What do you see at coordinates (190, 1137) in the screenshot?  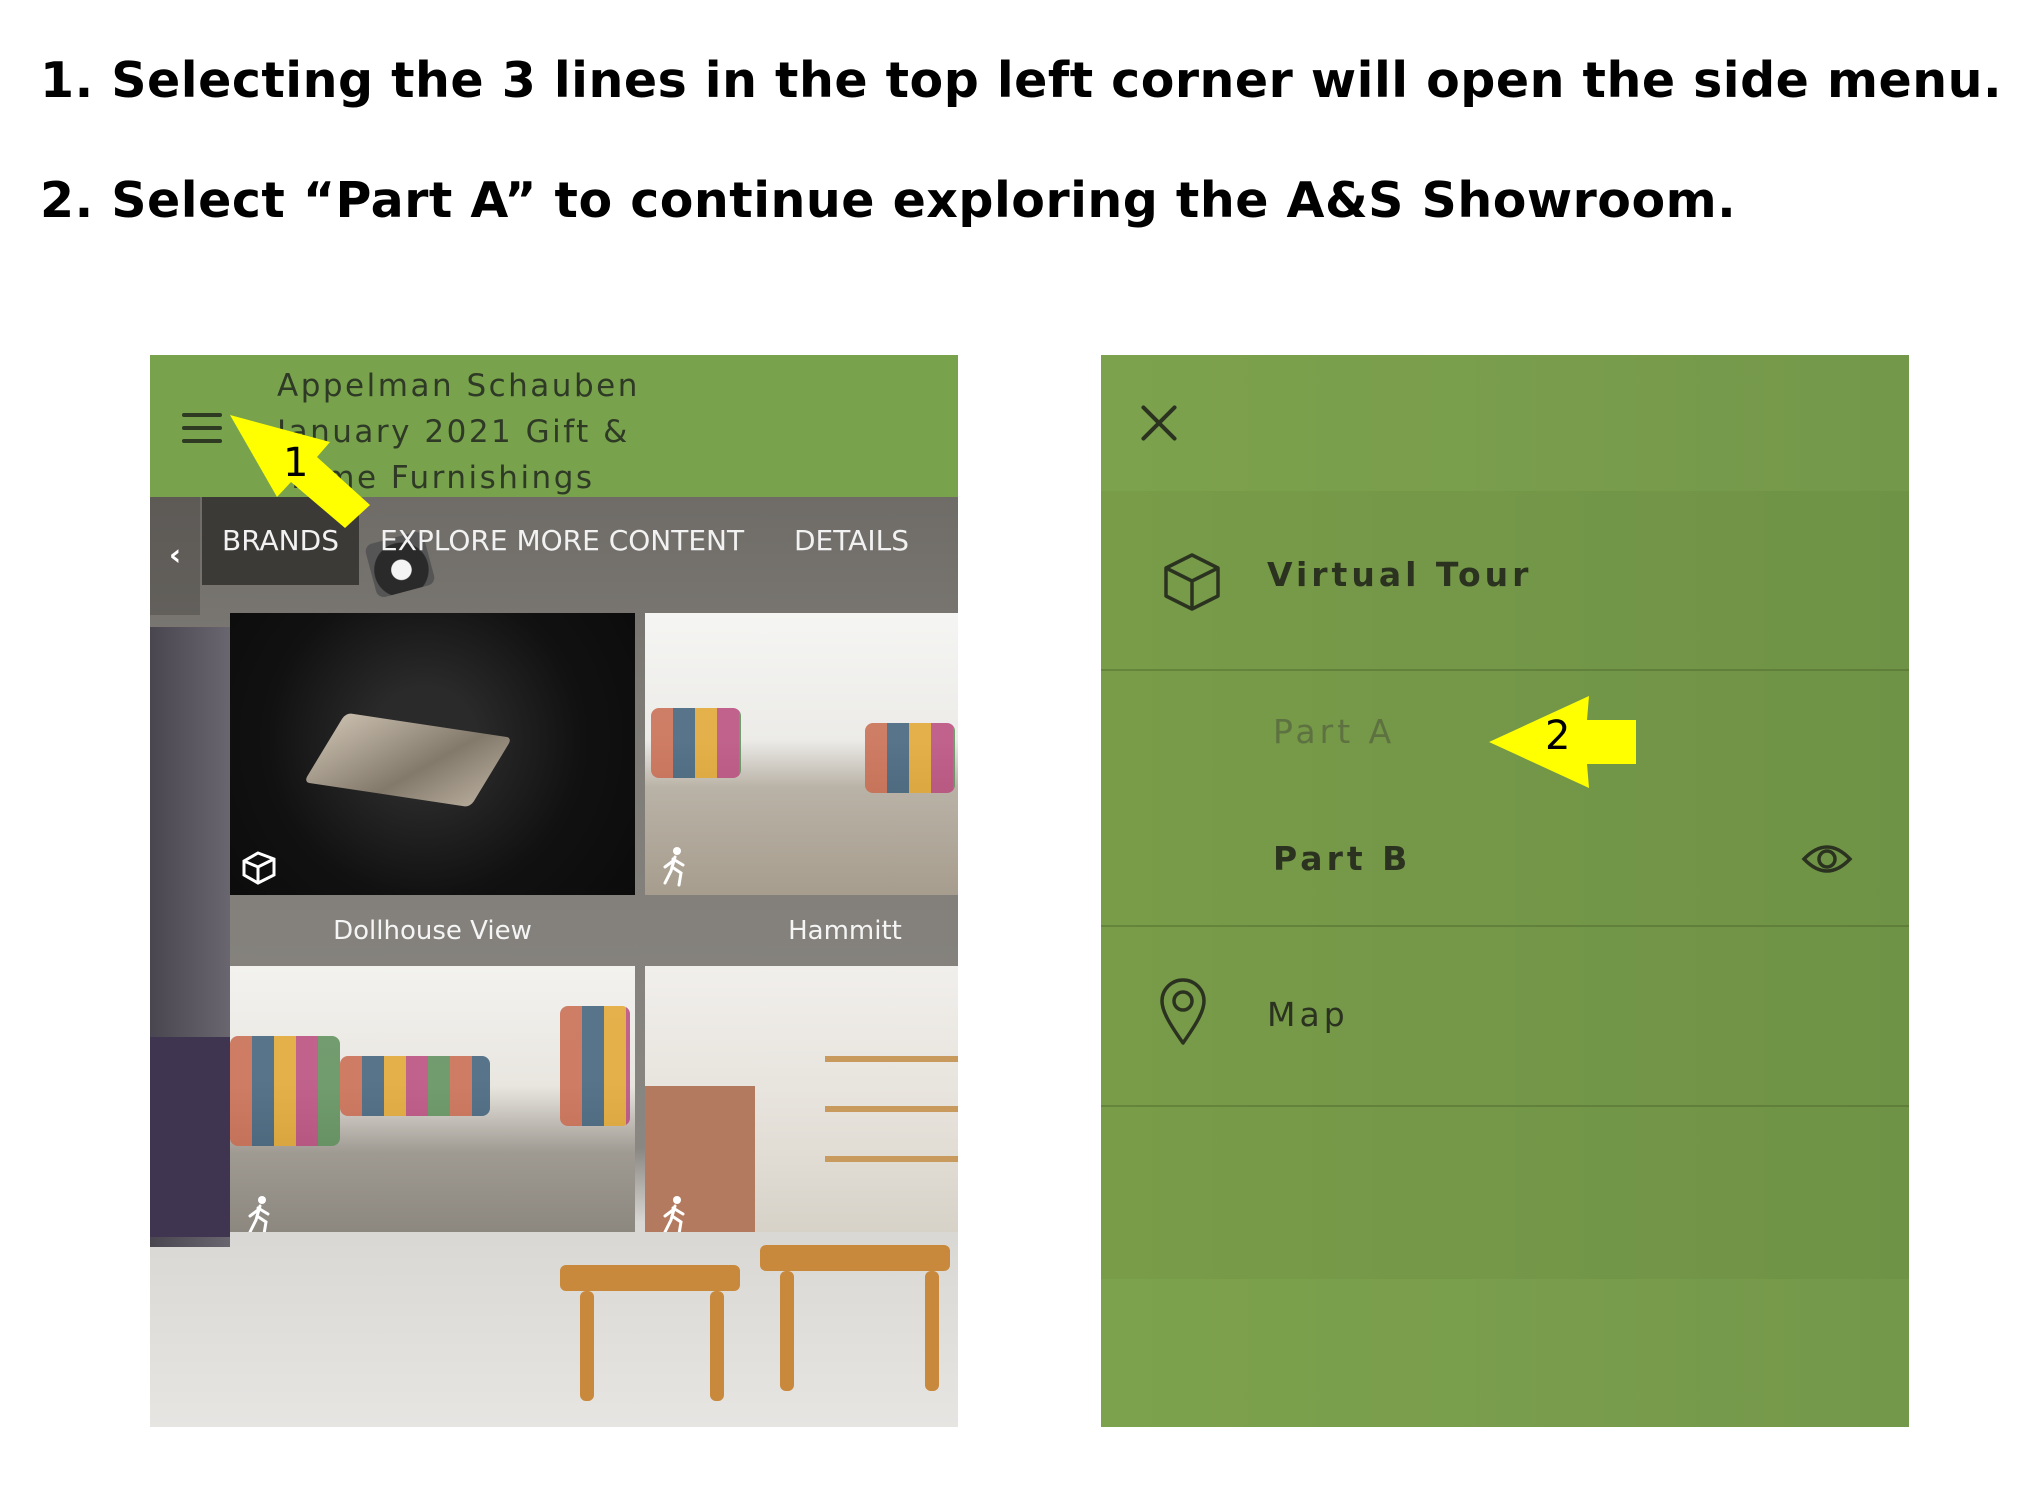 I see `scene-panel` at bounding box center [190, 1137].